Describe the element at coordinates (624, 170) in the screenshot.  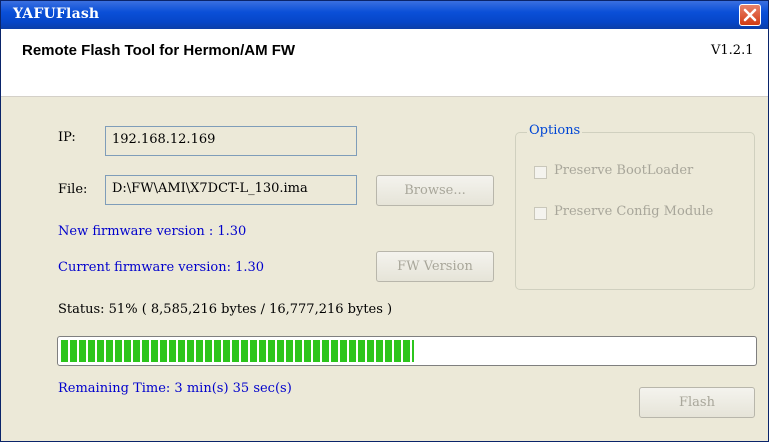
I see `preserve-bootloader-label: Preserve BootLoader` at that location.